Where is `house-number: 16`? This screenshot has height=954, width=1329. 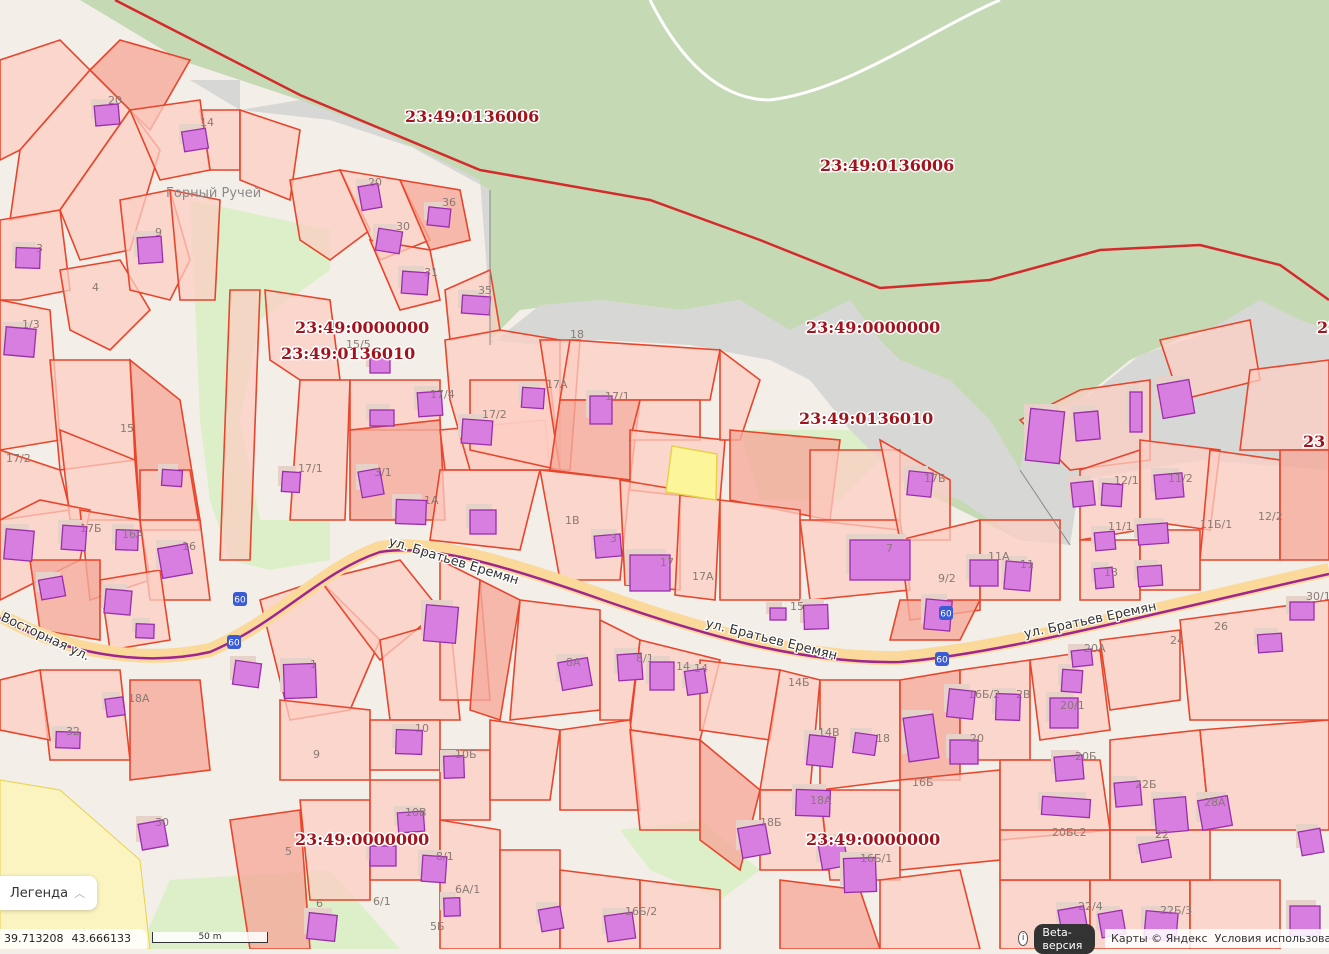
house-number: 16 is located at coordinates (189, 546).